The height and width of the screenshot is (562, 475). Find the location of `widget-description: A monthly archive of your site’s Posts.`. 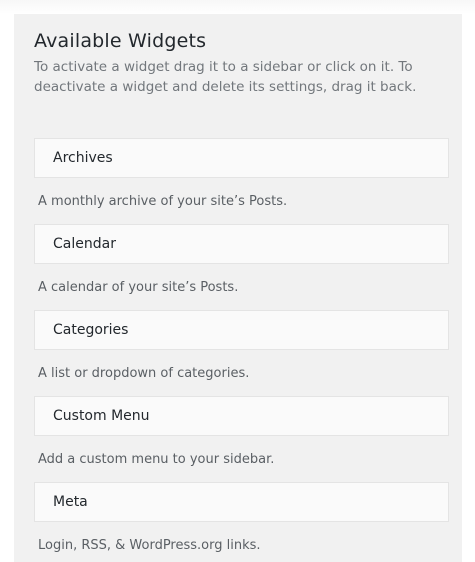

widget-description: A monthly archive of your site’s Posts. is located at coordinates (163, 201).